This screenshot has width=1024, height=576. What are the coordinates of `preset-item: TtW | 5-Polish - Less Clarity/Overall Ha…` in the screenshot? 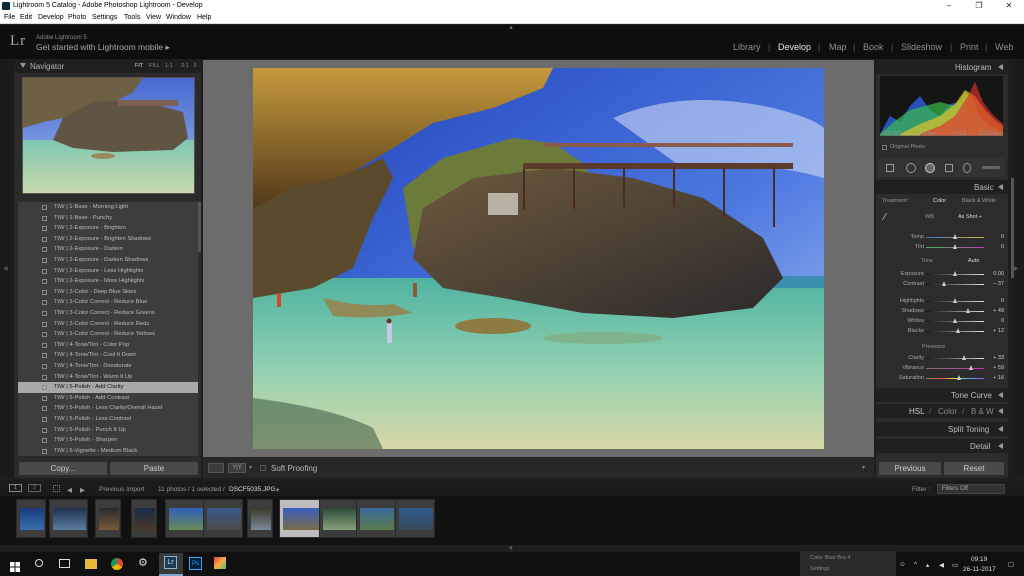 It's located at (108, 408).